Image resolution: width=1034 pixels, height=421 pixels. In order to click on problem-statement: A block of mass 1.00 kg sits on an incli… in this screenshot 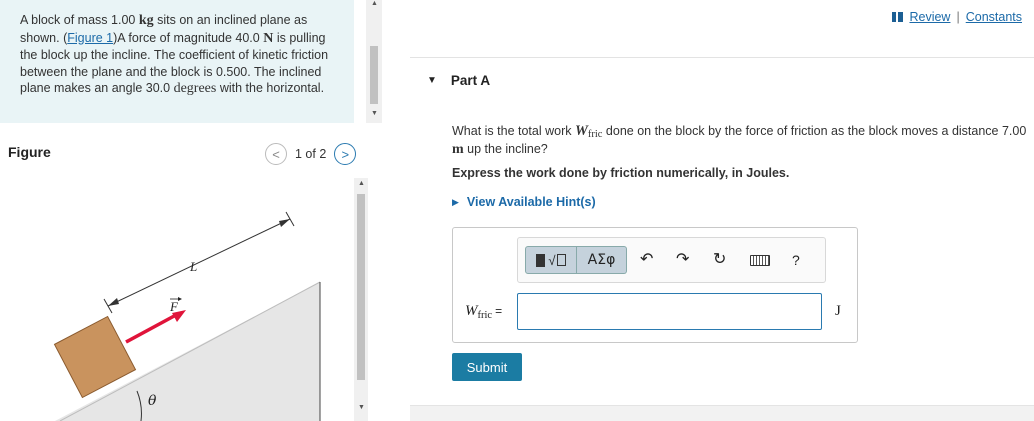, I will do `click(177, 61)`.